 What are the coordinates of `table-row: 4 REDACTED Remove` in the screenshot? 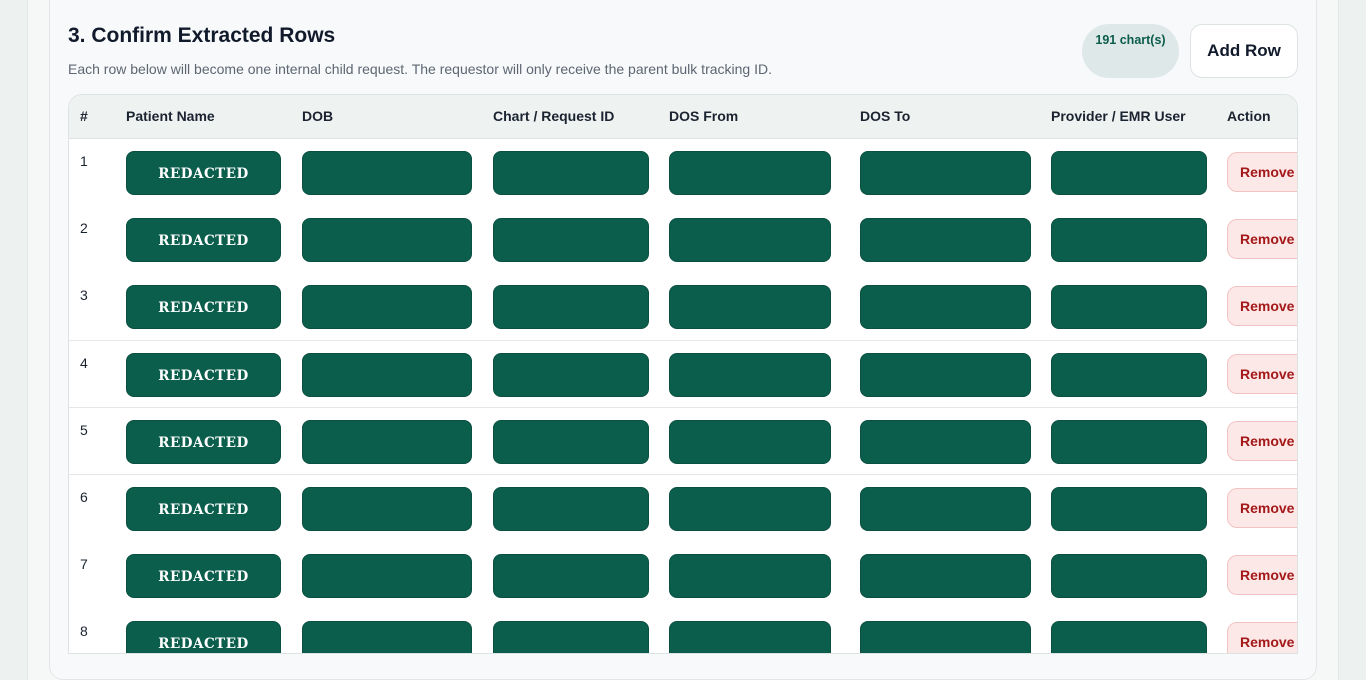 It's located at (683, 374).